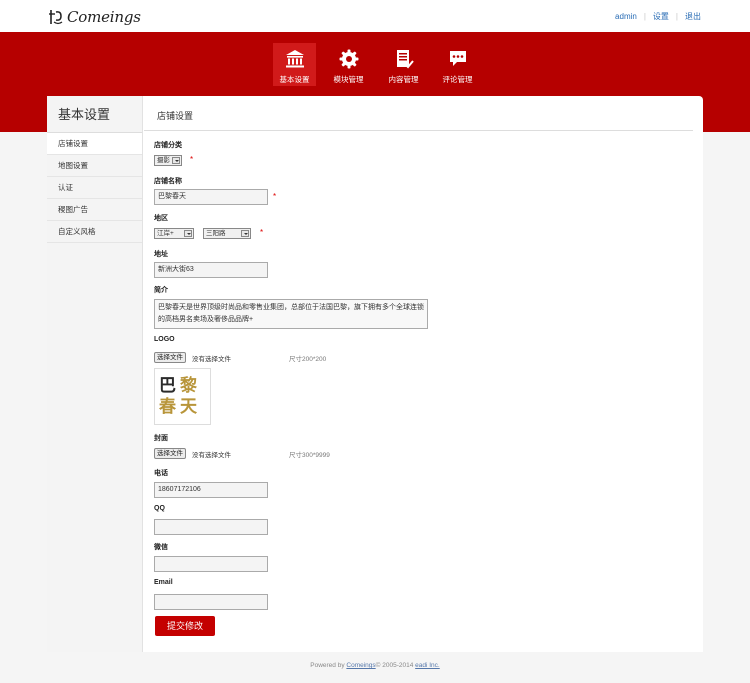 This screenshot has height=683, width=750. What do you see at coordinates (211, 359) in the screenshot?
I see `logo-file-status: 没有选择文件` at bounding box center [211, 359].